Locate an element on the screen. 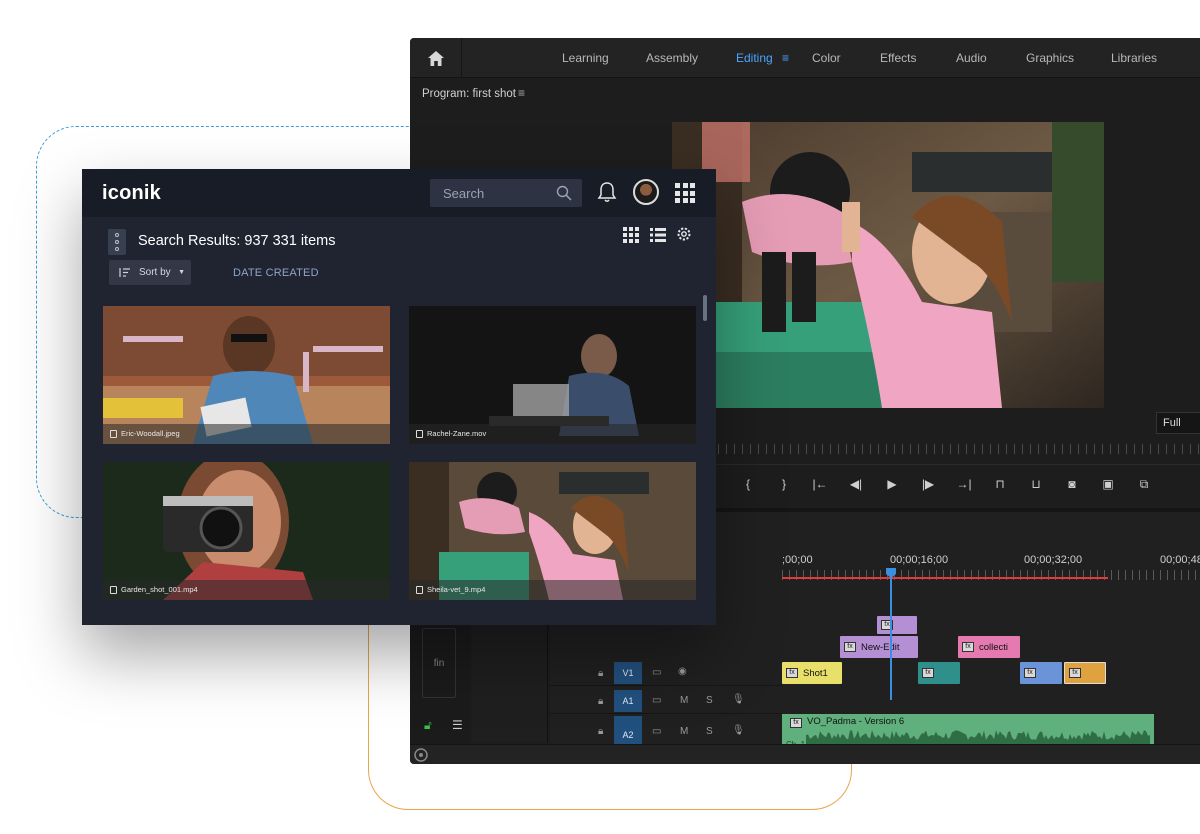 The image size is (1200, 834). eye-icon: ◉ is located at coordinates (682, 671).